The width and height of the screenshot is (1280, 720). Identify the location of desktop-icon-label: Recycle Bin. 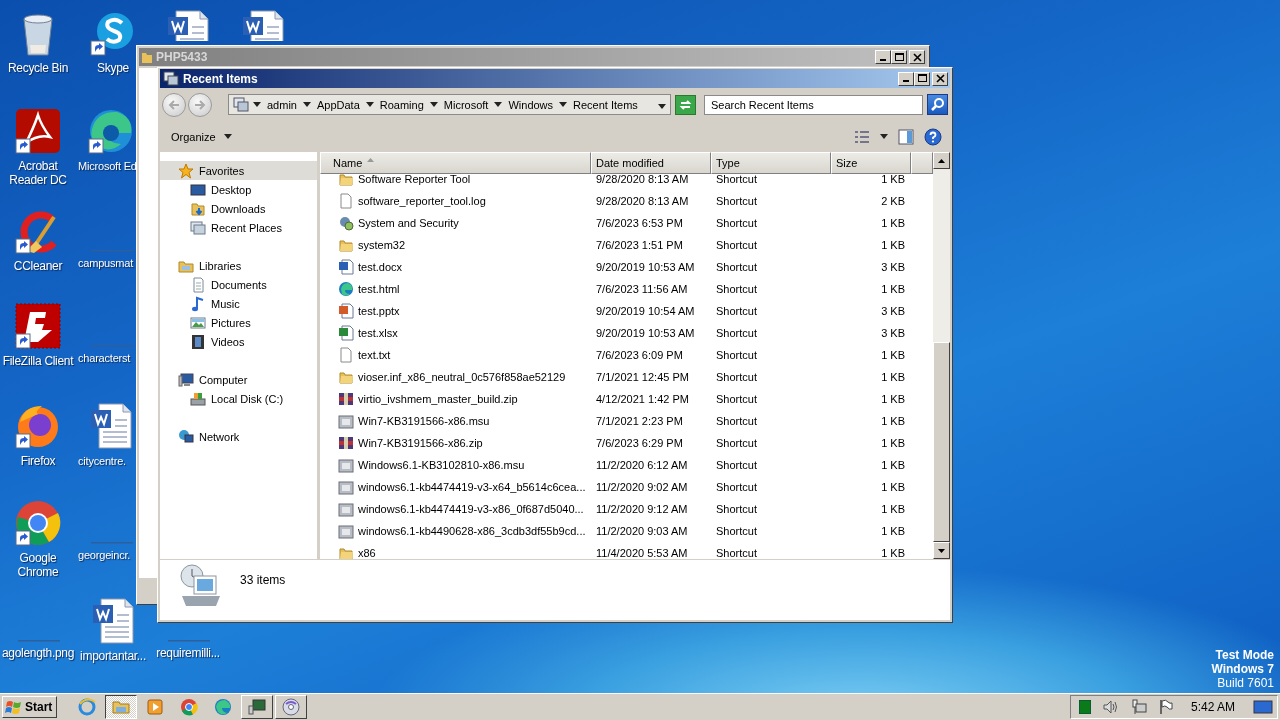
(38, 68).